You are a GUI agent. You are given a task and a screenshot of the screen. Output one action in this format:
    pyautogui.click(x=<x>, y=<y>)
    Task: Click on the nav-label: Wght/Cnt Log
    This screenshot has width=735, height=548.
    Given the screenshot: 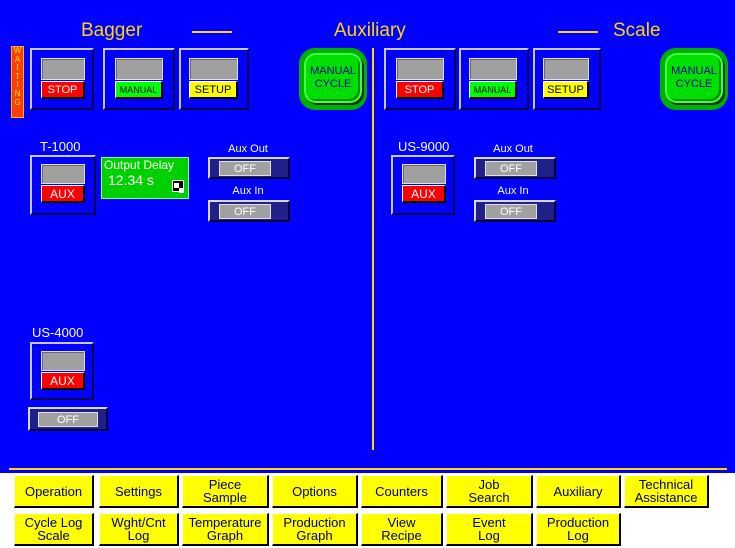 What is the action you would take?
    pyautogui.click(x=138, y=529)
    